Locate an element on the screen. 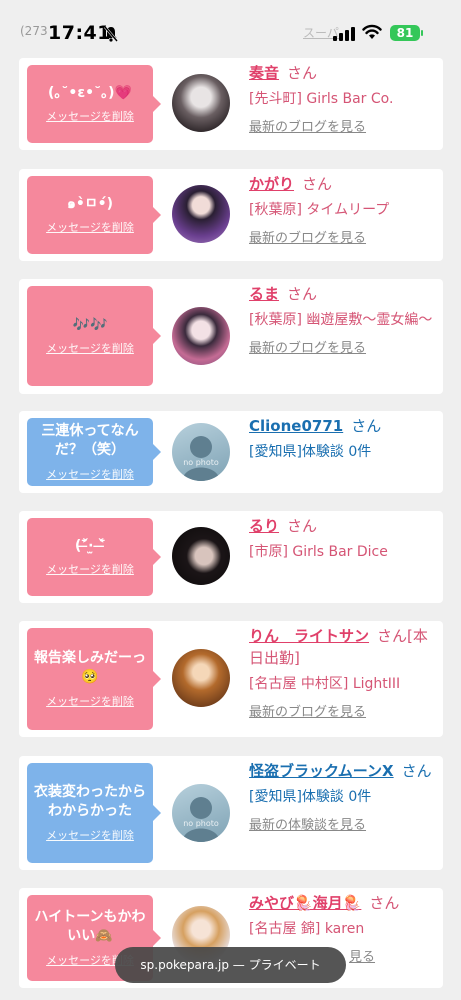 Image resolution: width=461 pixels, height=1000 pixels. message-bubble: 衣装変わったからわからかった メッセージを削除 is located at coordinates (94, 813).